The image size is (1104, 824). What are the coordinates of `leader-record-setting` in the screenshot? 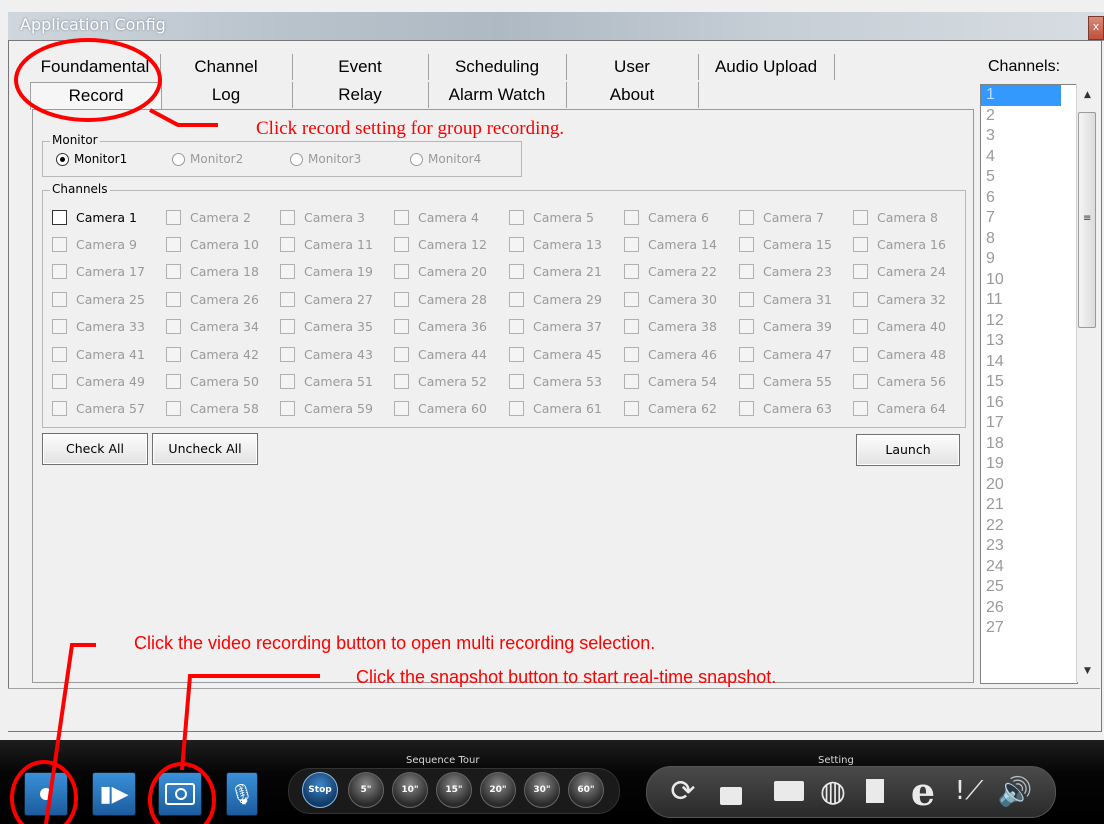 It's located at (183, 117).